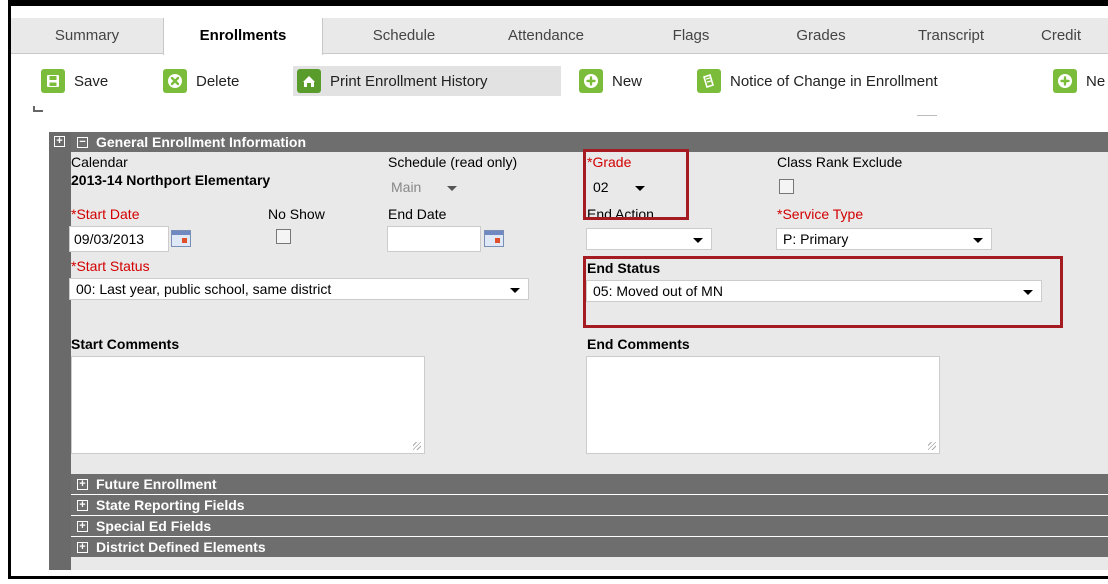 Image resolution: width=1108 pixels, height=584 pixels. I want to click on class-rank-exclude-checkbox, so click(786, 186).